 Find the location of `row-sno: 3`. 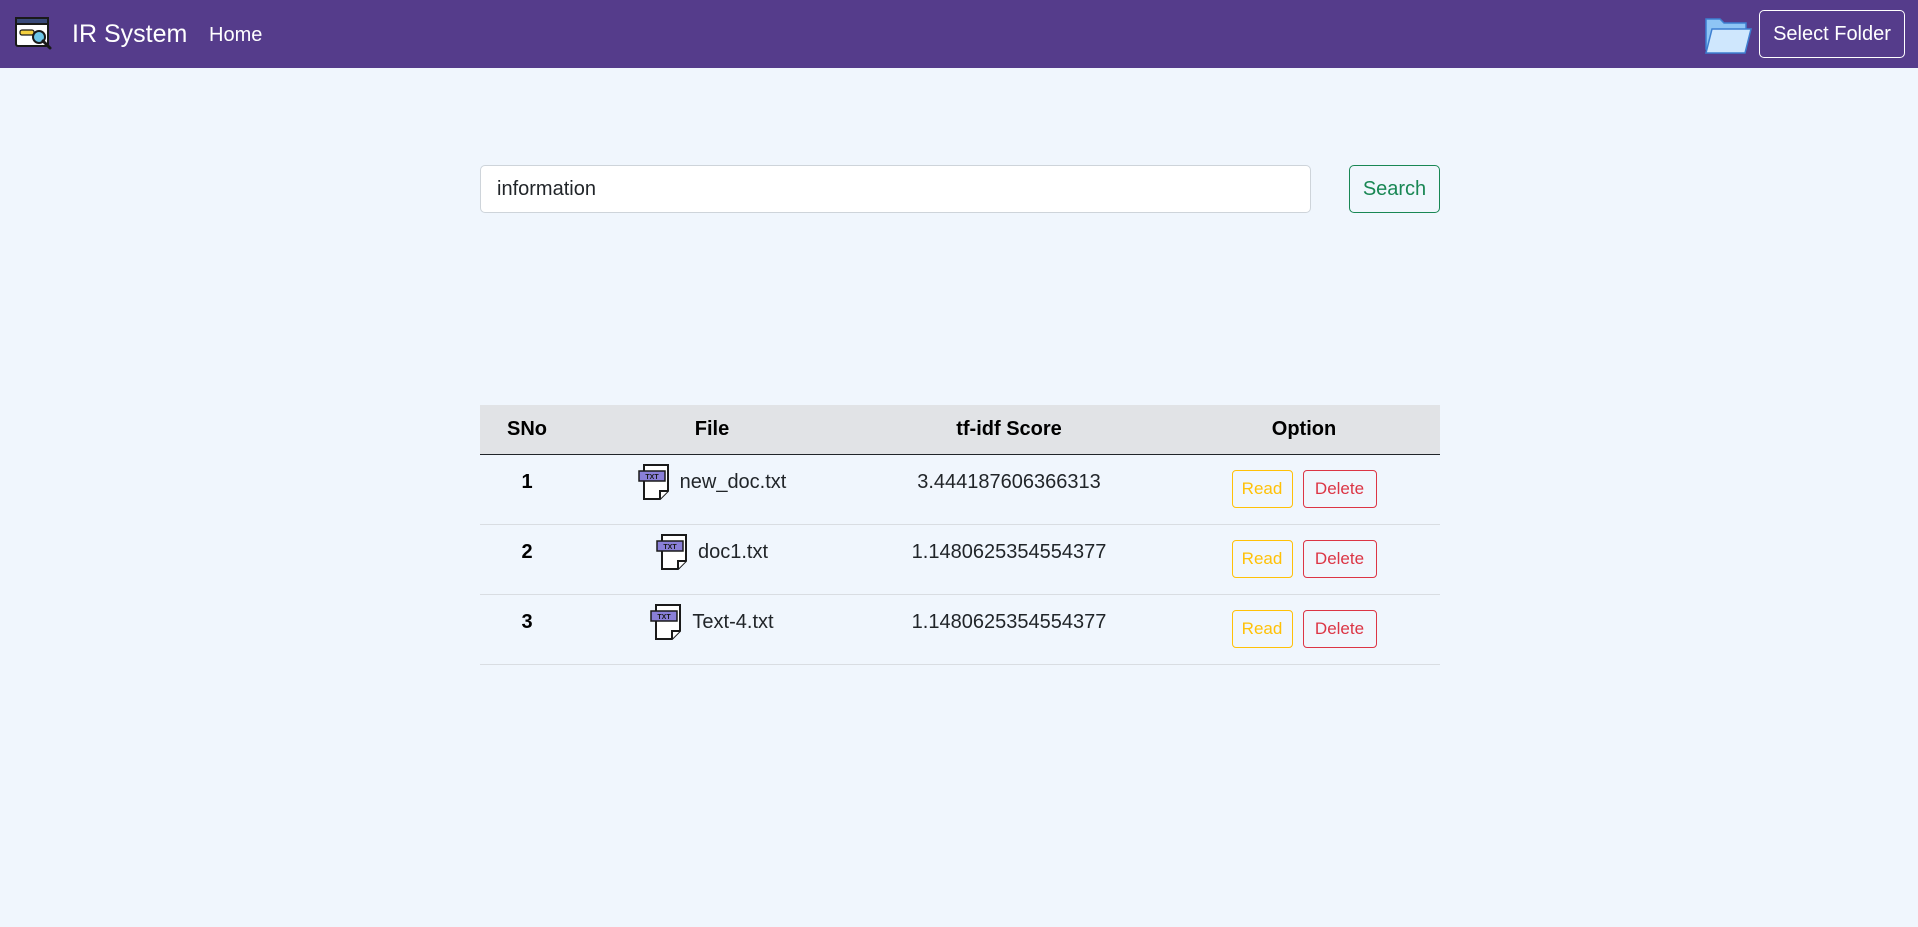

row-sno: 3 is located at coordinates (527, 622).